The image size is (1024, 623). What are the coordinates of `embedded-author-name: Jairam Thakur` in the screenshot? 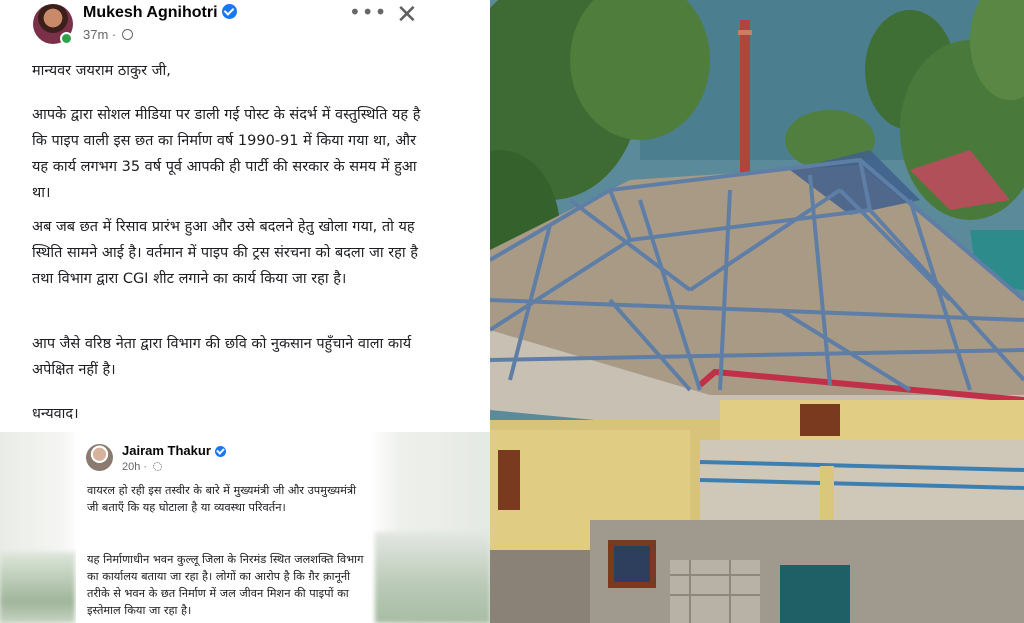 It's located at (166, 450).